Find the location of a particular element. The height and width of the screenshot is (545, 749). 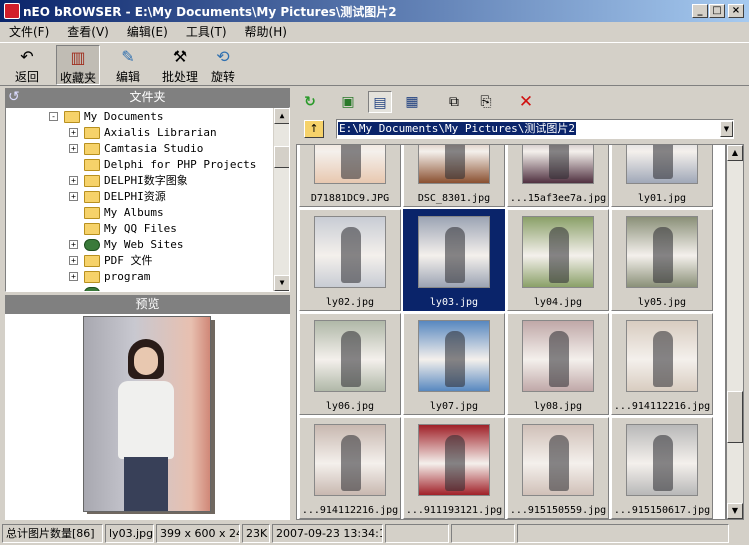

thumbnail-item: D71881DC9.JPG is located at coordinates (350, 176).